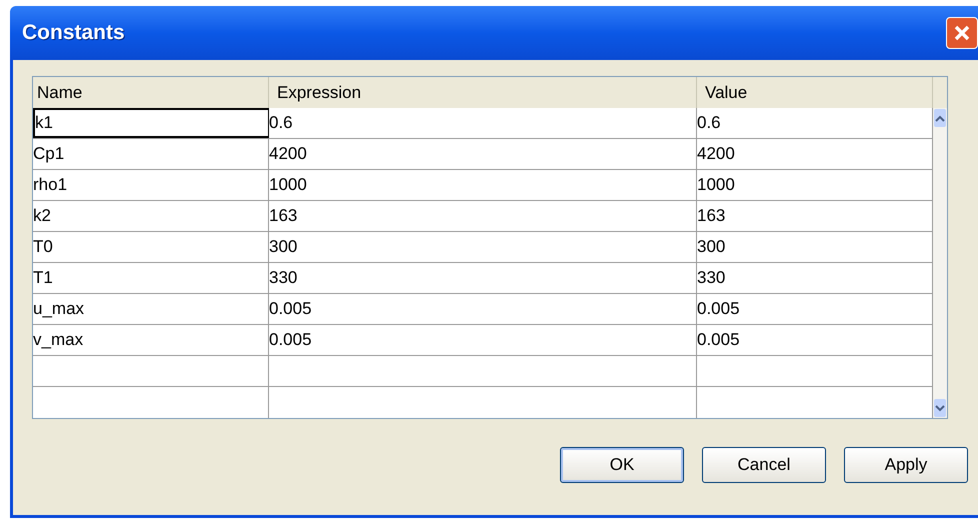 This screenshot has height=521, width=978. Describe the element at coordinates (151, 278) in the screenshot. I see `table-cell: T1` at that location.